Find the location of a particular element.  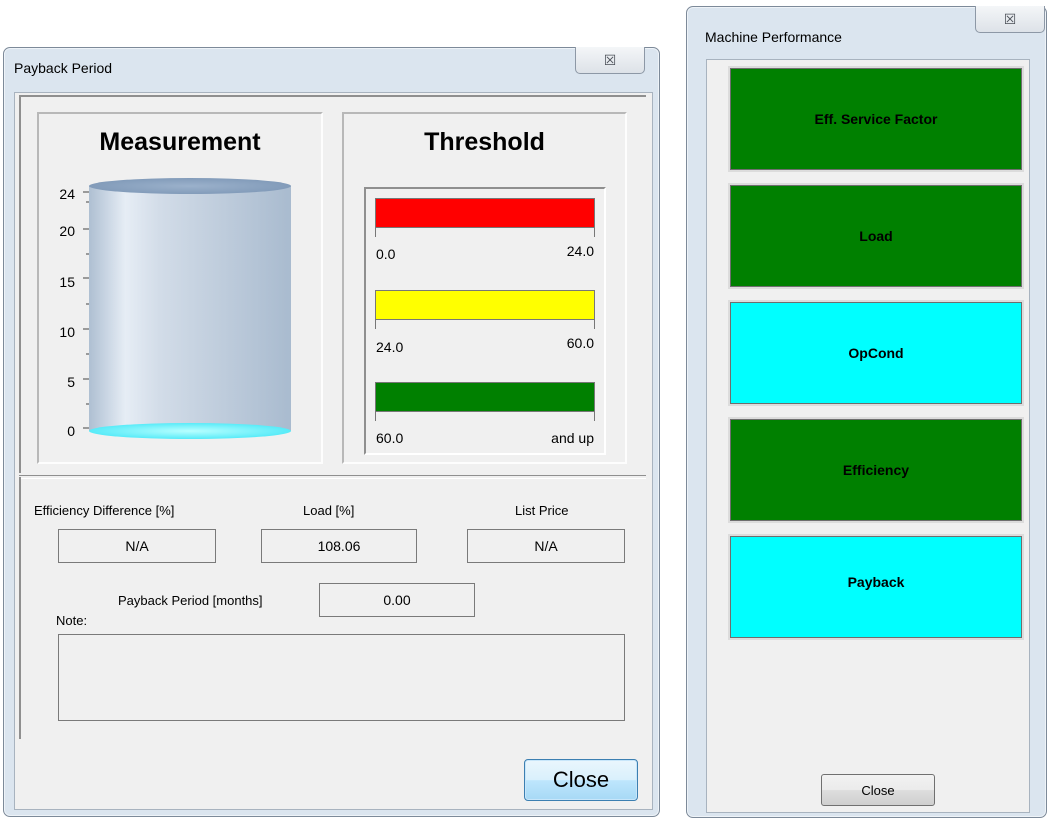

cylinder-gauge is located at coordinates (187, 308).